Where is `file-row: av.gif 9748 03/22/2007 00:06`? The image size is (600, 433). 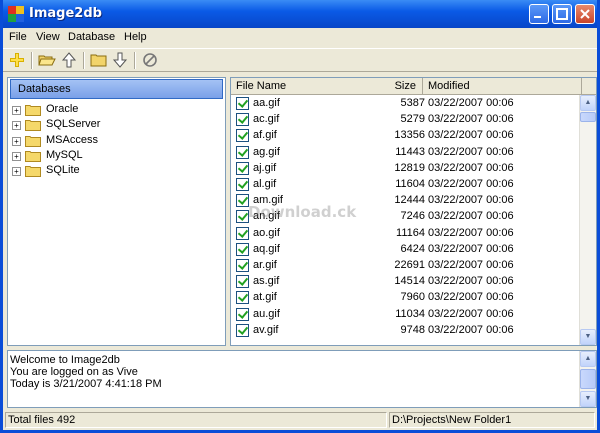
file-row: av.gif 9748 03/22/2007 00:06 is located at coordinates (405, 331).